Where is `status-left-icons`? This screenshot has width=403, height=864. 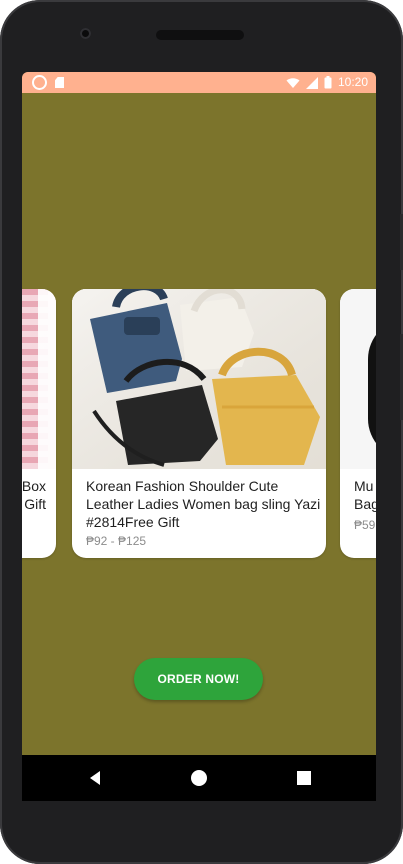 status-left-icons is located at coordinates (48, 82).